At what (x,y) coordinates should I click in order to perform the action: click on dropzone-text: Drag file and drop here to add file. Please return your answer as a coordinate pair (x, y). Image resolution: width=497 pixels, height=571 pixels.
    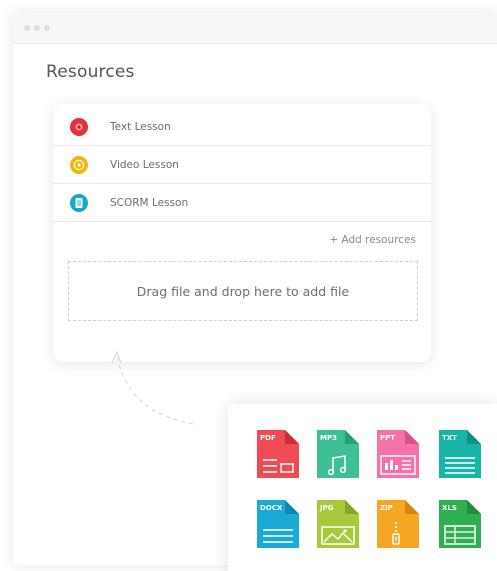
    Looking at the image, I should click on (243, 291).